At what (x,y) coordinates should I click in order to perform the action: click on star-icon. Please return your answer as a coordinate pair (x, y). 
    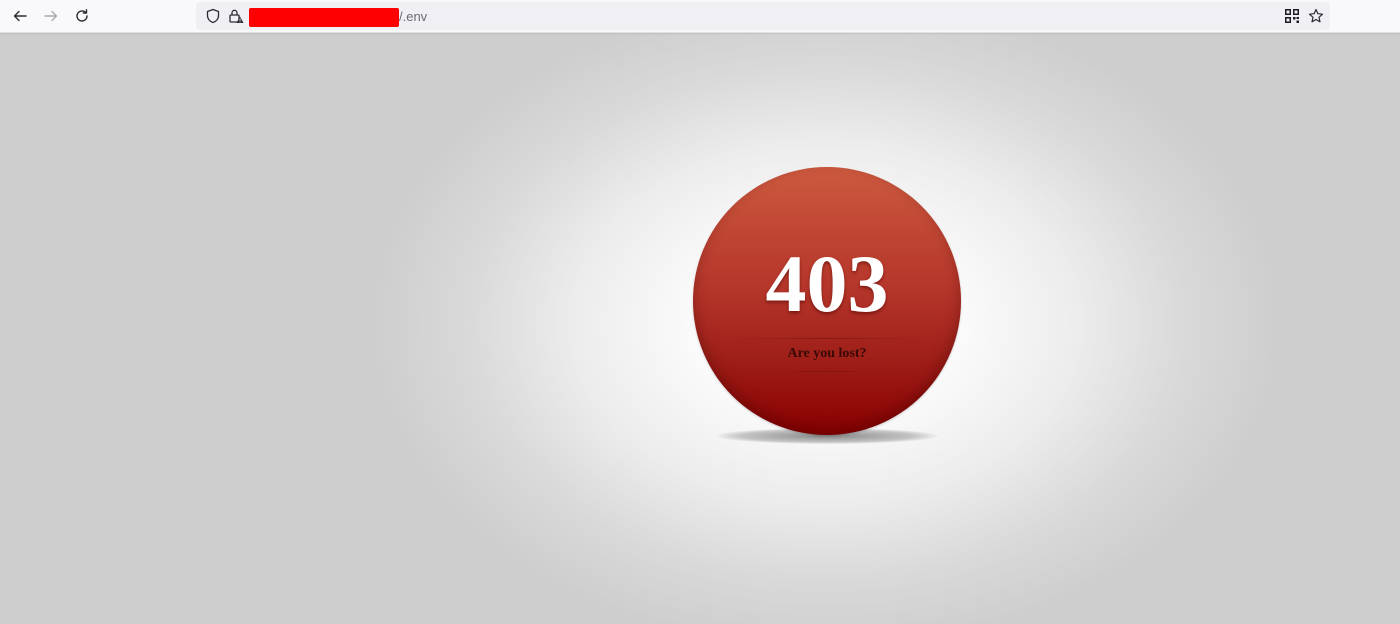
    Looking at the image, I should click on (1316, 16).